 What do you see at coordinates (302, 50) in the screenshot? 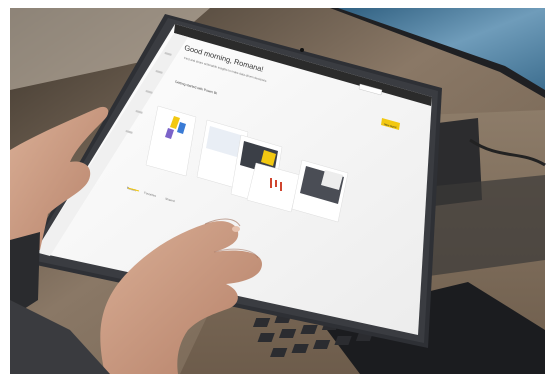
I see `camera-dot` at bounding box center [302, 50].